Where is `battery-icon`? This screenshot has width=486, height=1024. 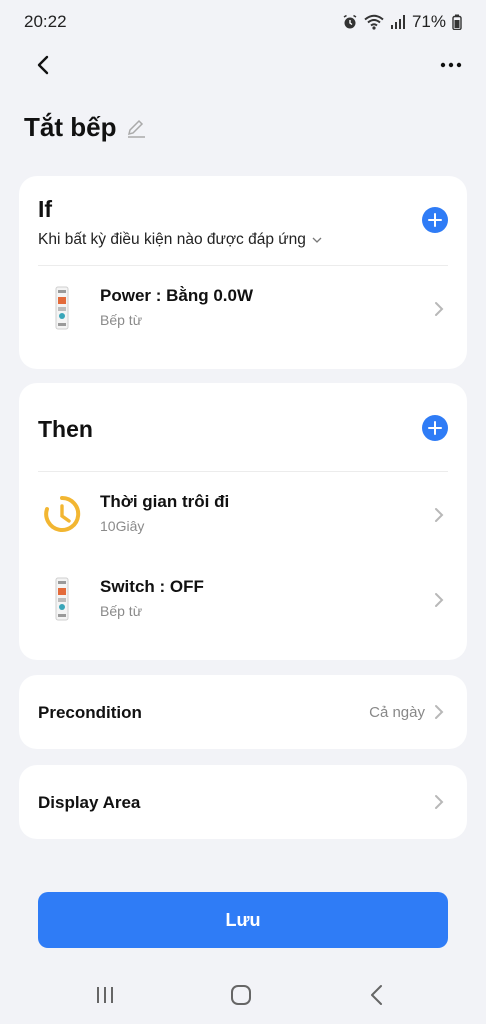 battery-icon is located at coordinates (457, 22).